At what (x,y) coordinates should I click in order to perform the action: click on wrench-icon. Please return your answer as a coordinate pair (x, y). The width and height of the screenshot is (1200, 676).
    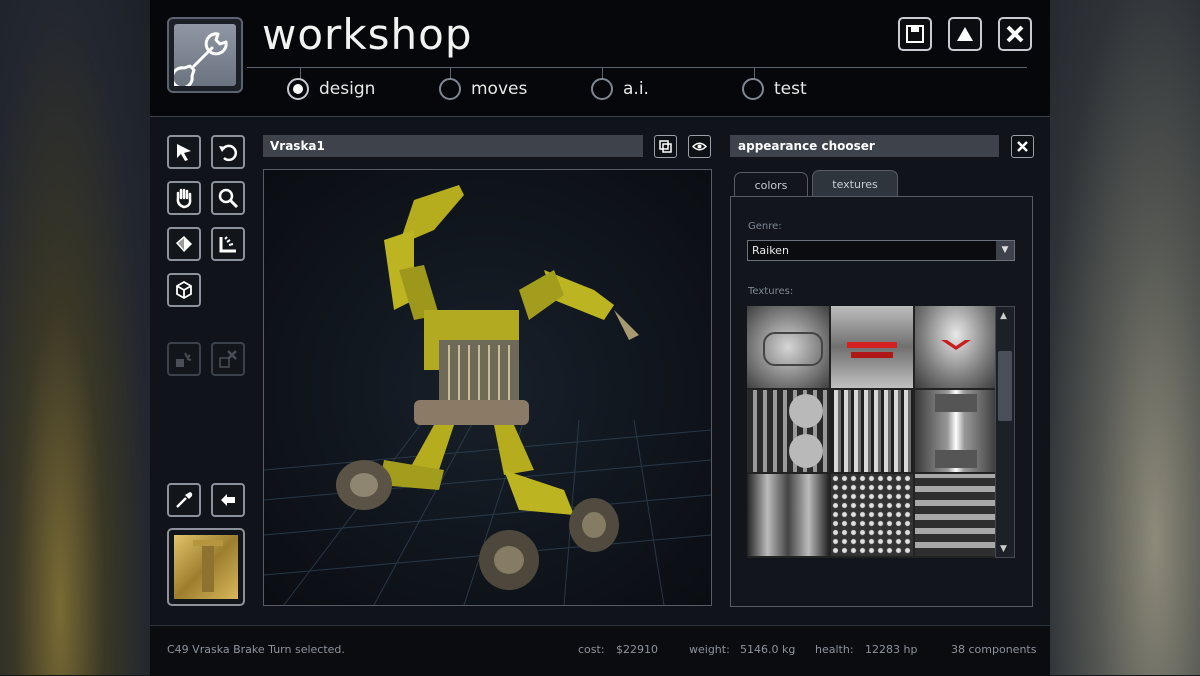
    Looking at the image, I should click on (199, 61).